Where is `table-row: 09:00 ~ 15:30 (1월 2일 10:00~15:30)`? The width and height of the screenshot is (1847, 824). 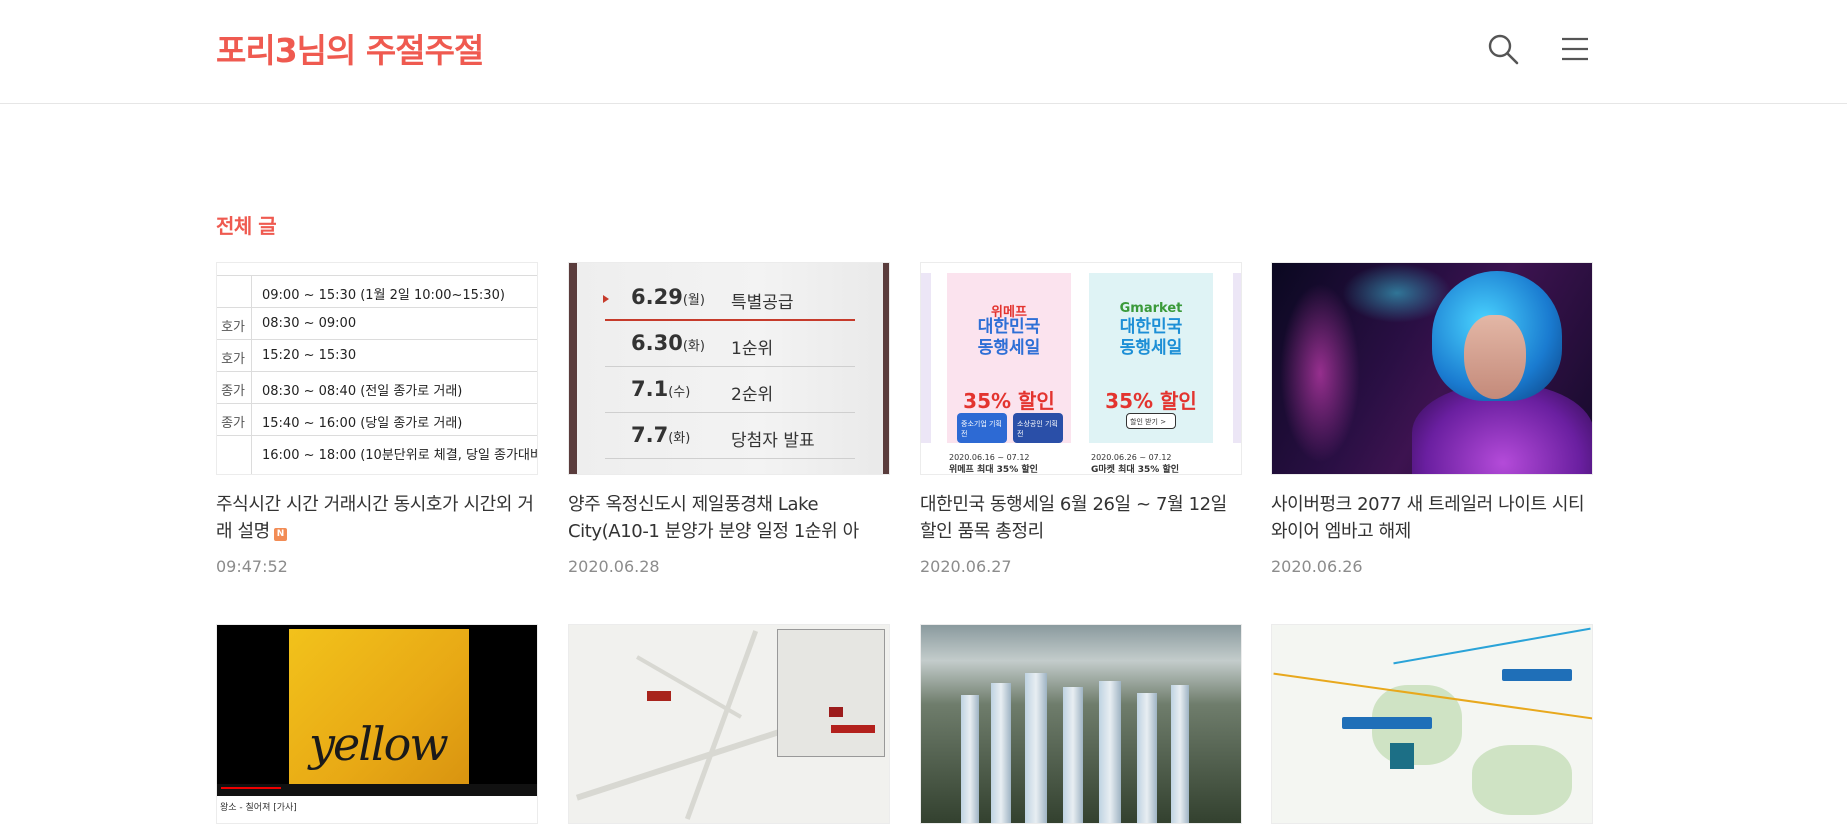
table-row: 09:00 ~ 15:30 (1월 2일 10:00~15:30) is located at coordinates (377, 291).